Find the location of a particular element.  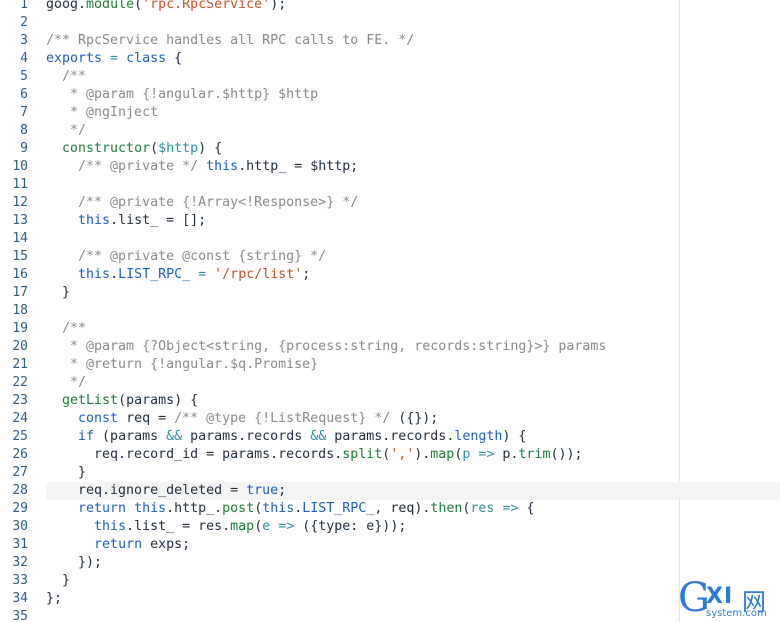

line-number: 29 is located at coordinates (20, 508).